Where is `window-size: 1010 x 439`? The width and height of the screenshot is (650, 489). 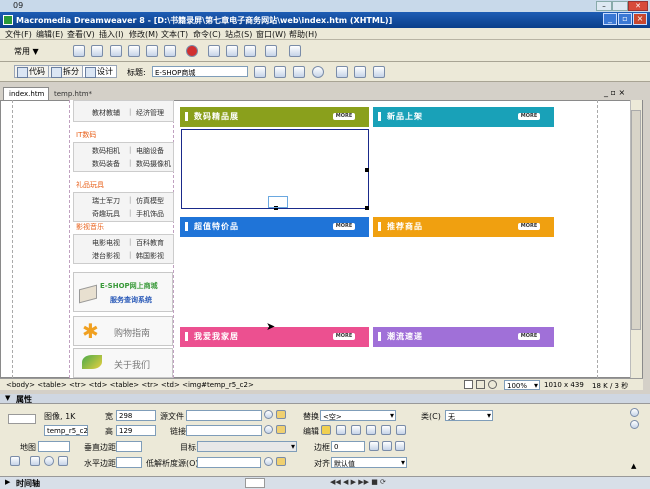
window-size: 1010 x 439 is located at coordinates (564, 385).